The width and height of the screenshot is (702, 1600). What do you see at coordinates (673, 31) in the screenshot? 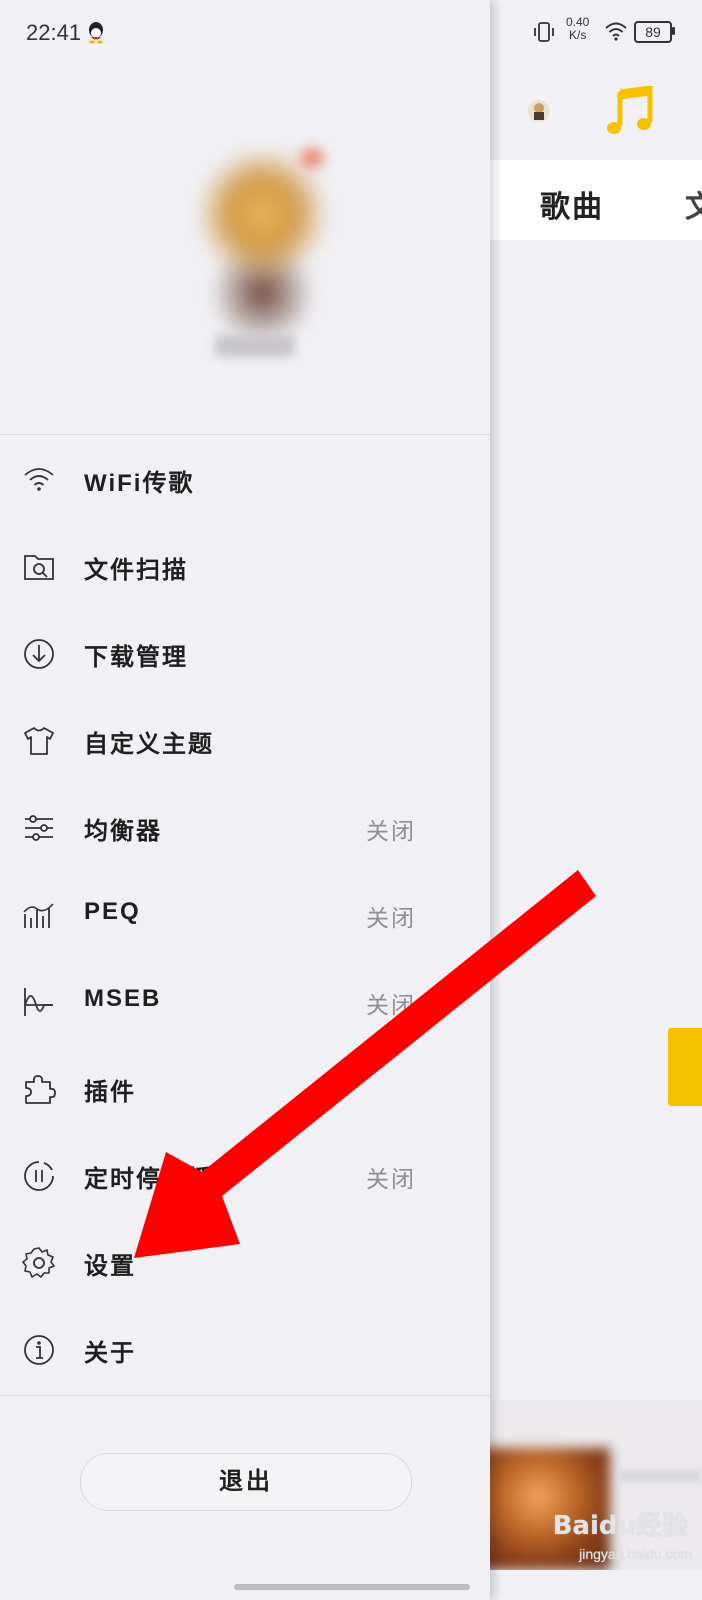
I see `battery-cap` at bounding box center [673, 31].